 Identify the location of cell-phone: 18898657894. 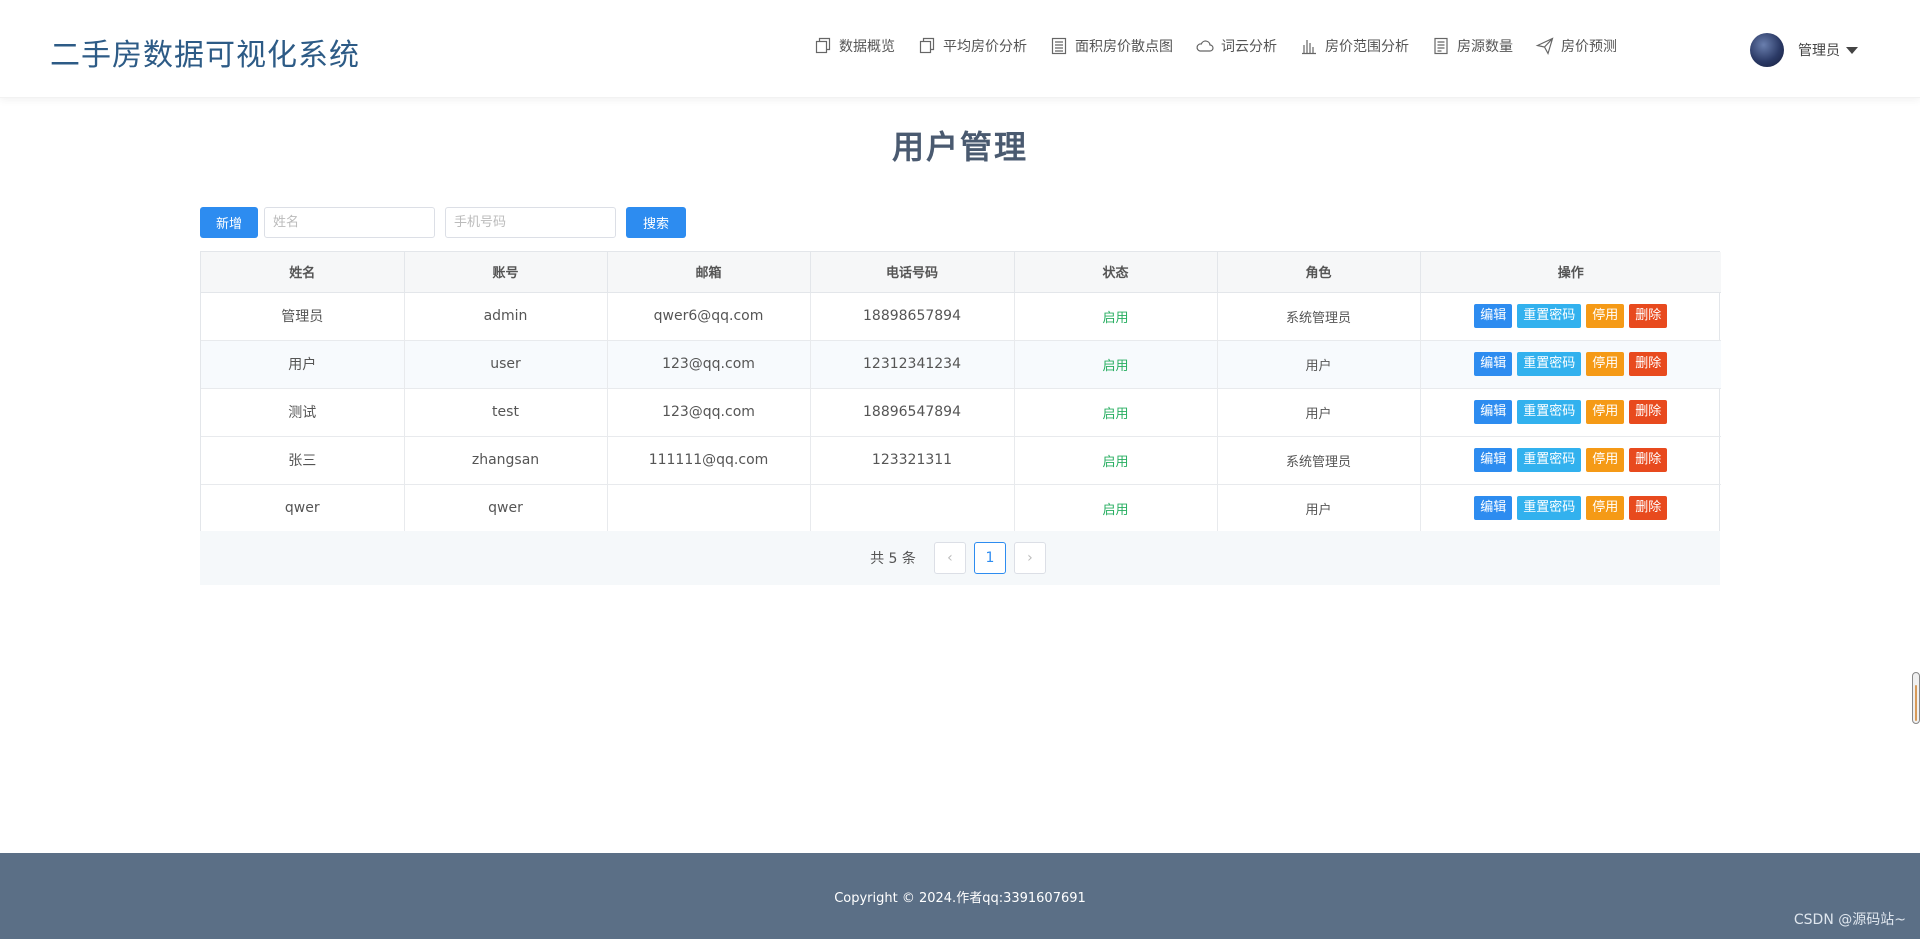
(912, 316).